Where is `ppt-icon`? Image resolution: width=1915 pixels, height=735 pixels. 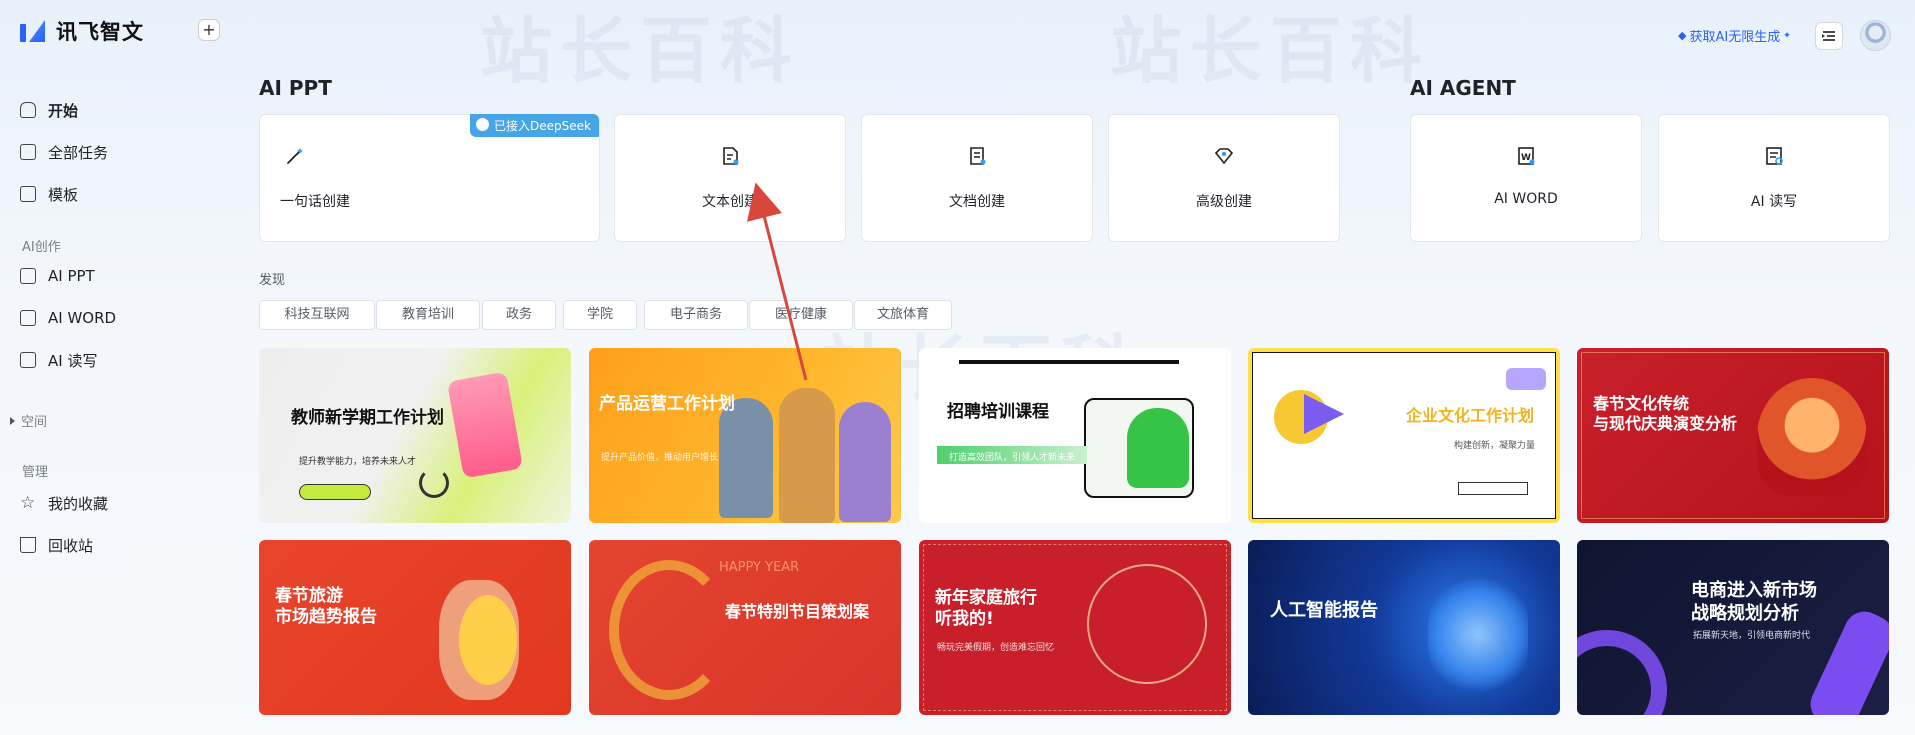 ppt-icon is located at coordinates (28, 276).